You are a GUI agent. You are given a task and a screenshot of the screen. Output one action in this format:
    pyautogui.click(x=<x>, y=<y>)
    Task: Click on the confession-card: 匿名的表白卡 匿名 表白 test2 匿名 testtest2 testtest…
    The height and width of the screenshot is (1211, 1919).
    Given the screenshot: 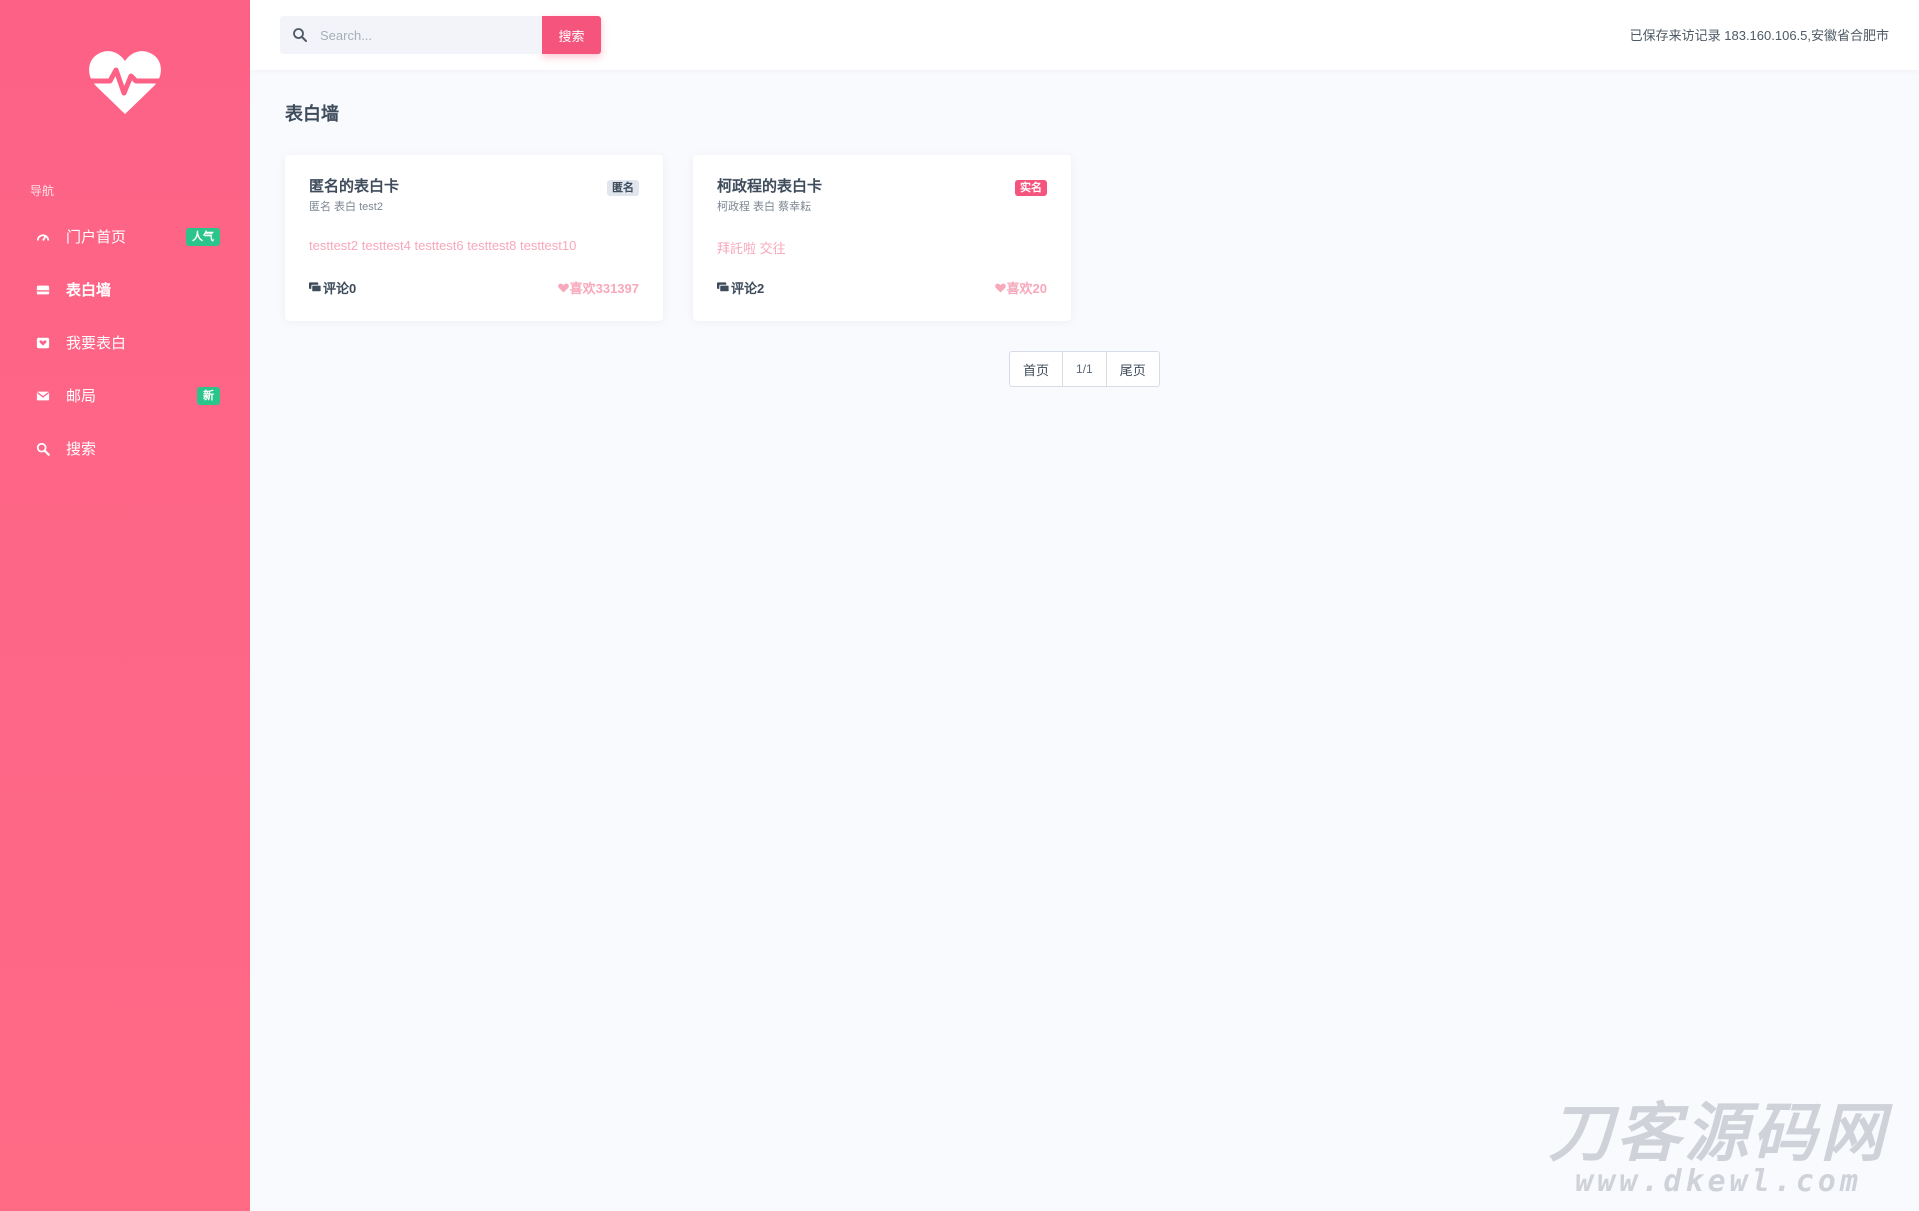 What is the action you would take?
    pyautogui.click(x=474, y=238)
    